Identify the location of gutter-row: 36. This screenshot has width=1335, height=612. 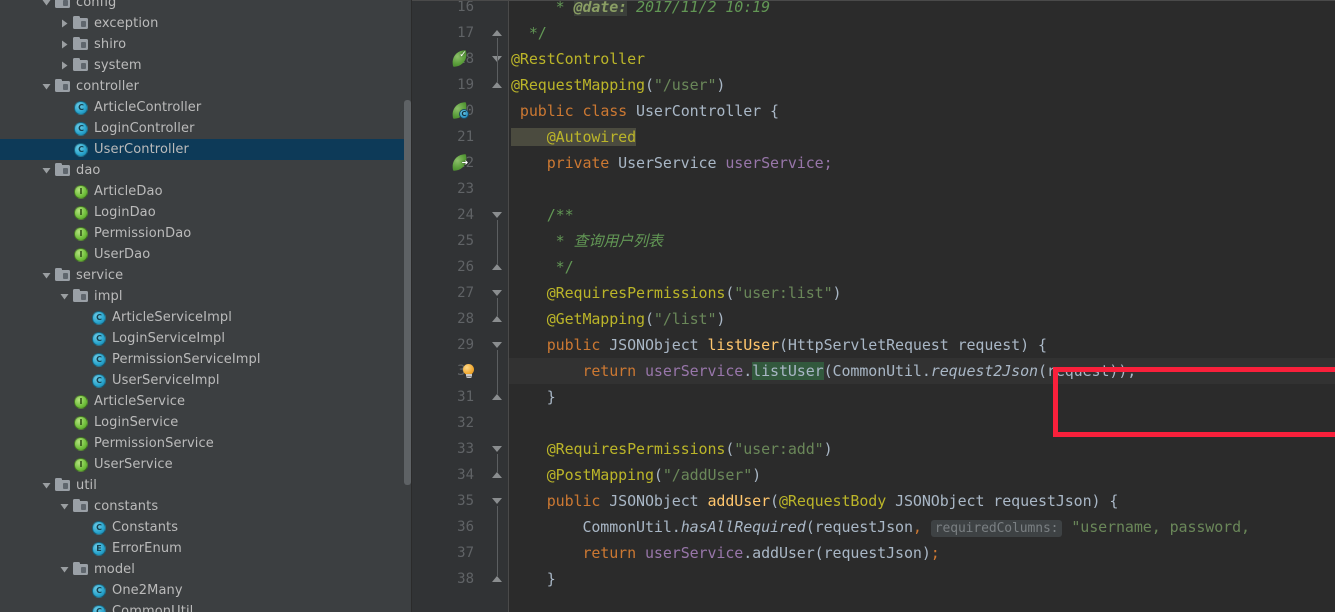
(449, 527).